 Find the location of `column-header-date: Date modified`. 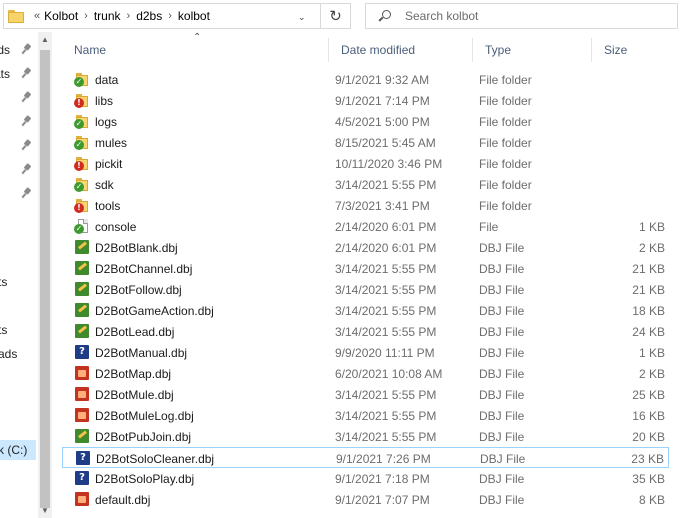

column-header-date: Date modified is located at coordinates (400, 50).